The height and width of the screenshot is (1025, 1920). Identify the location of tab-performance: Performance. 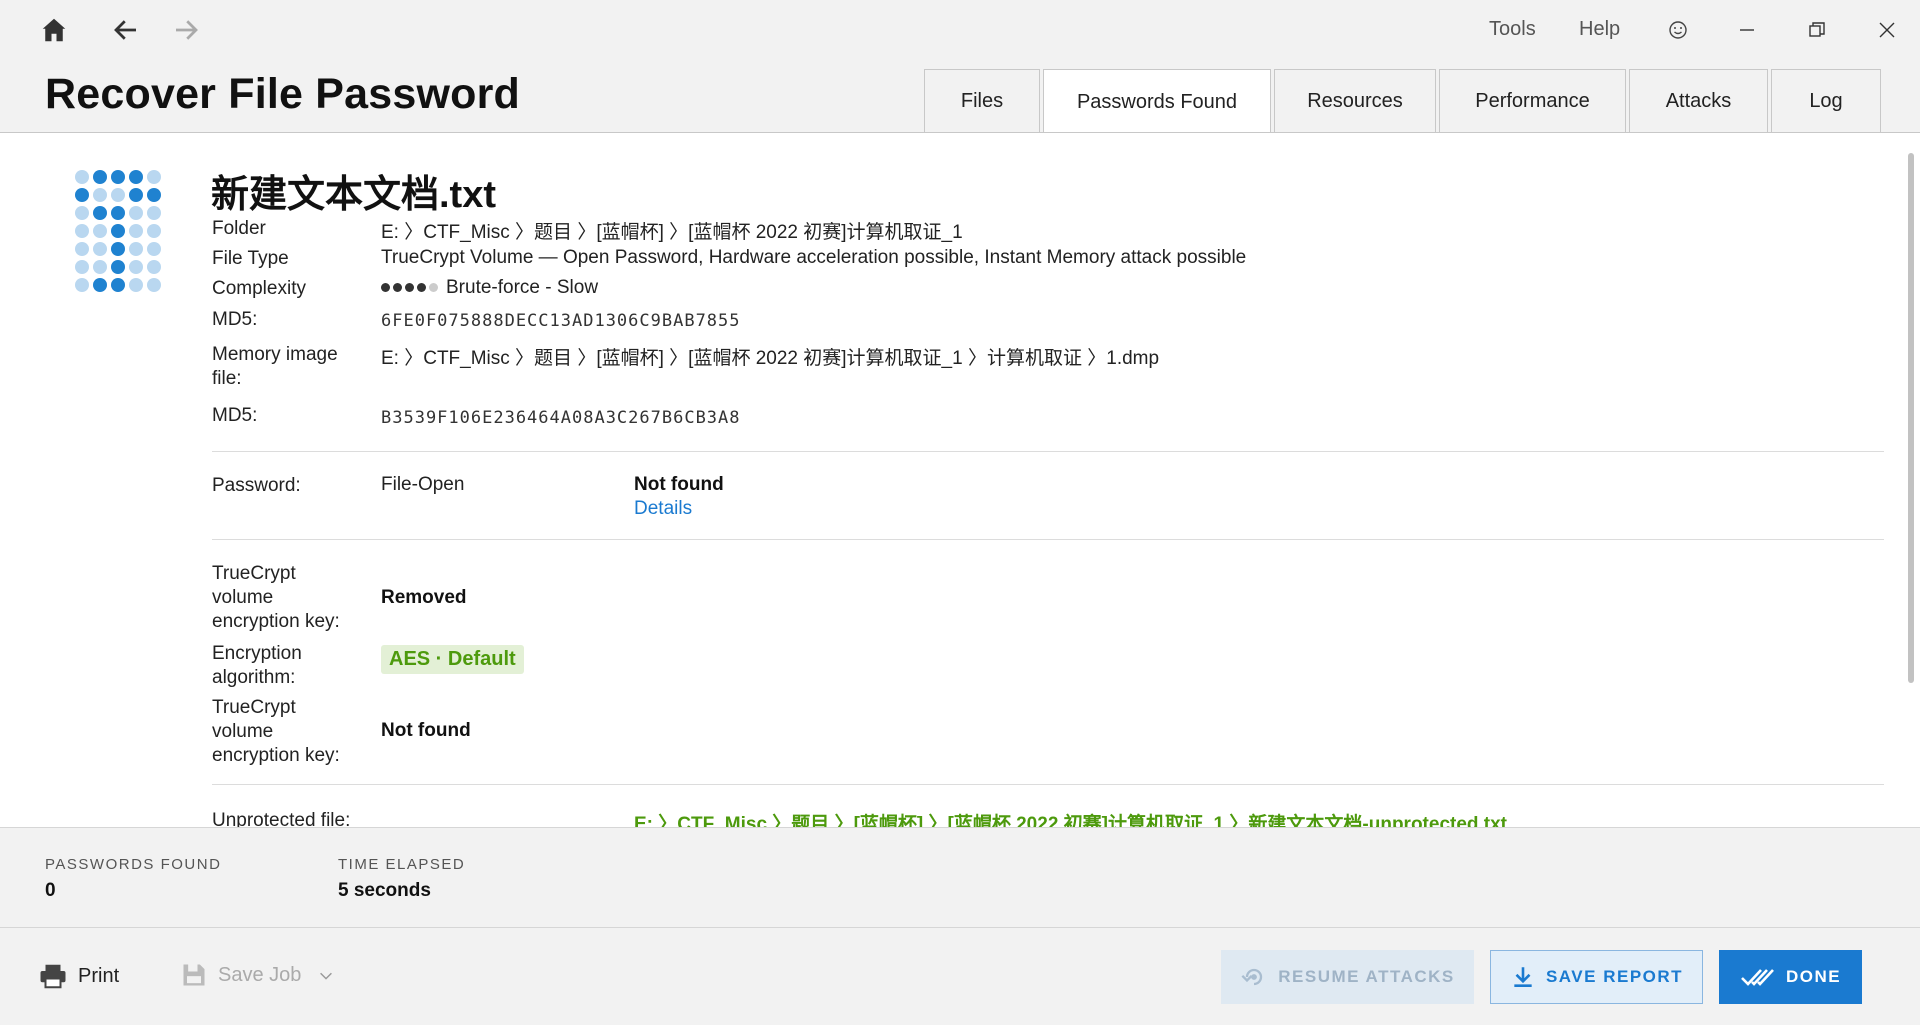
(1532, 101).